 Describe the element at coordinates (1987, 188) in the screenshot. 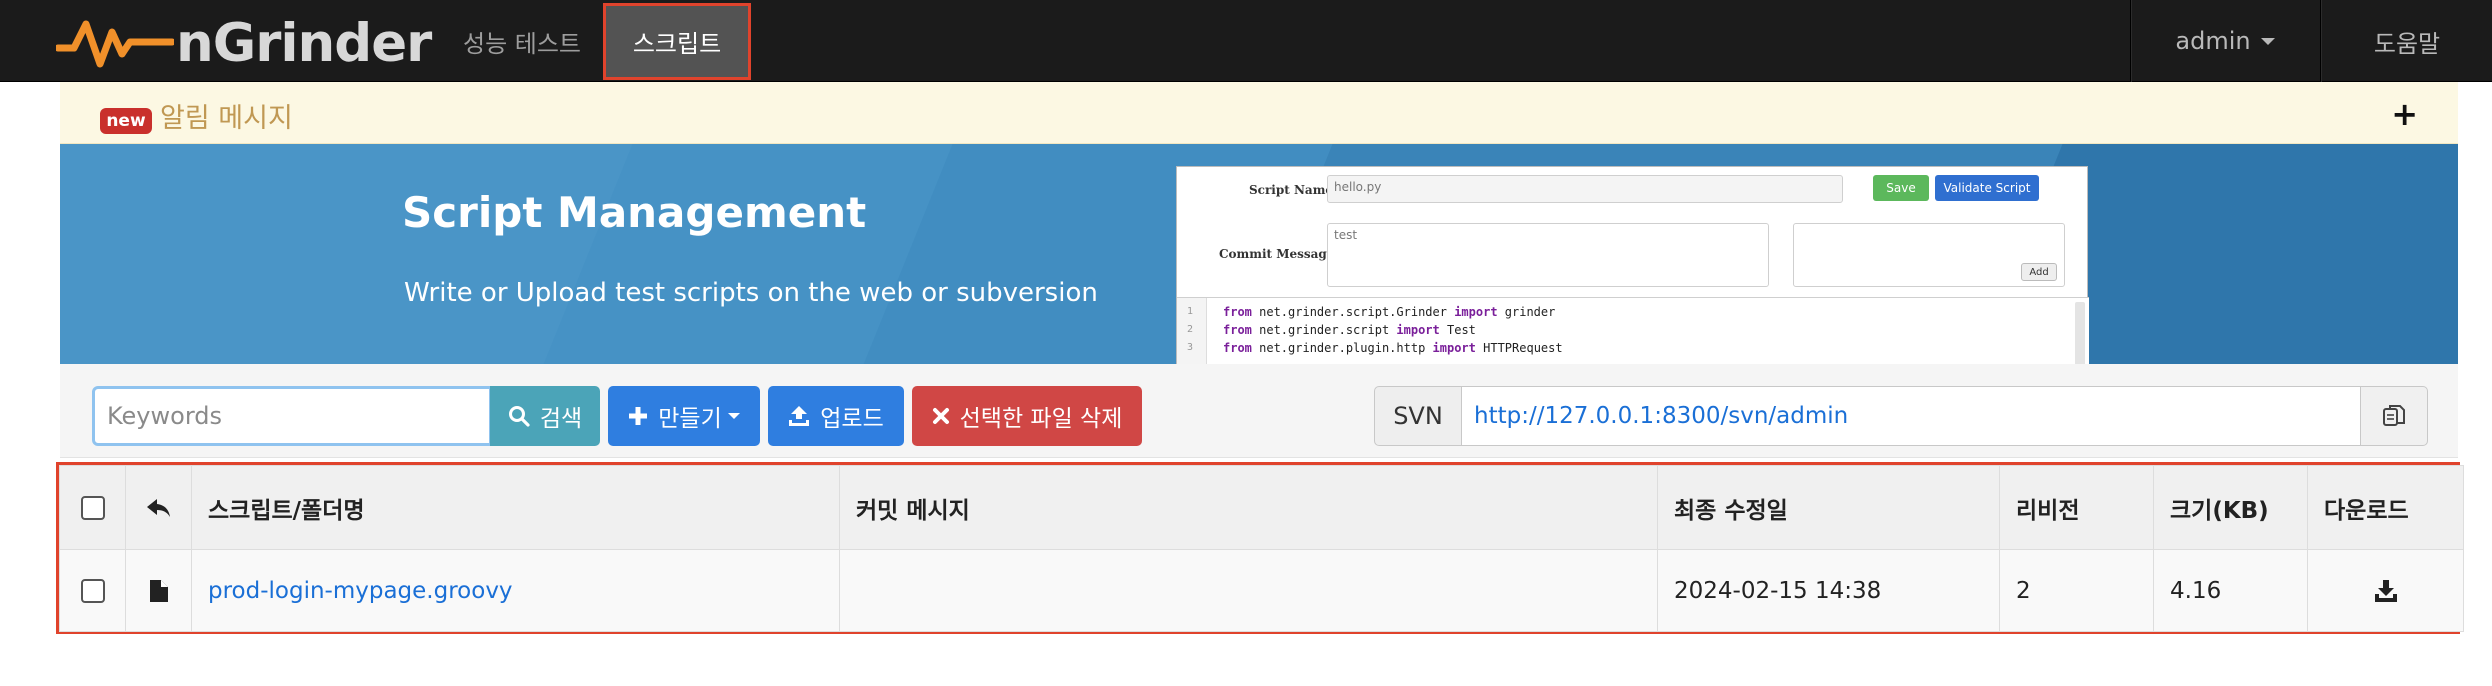

I see `mock-validate-button: Validate Script` at that location.